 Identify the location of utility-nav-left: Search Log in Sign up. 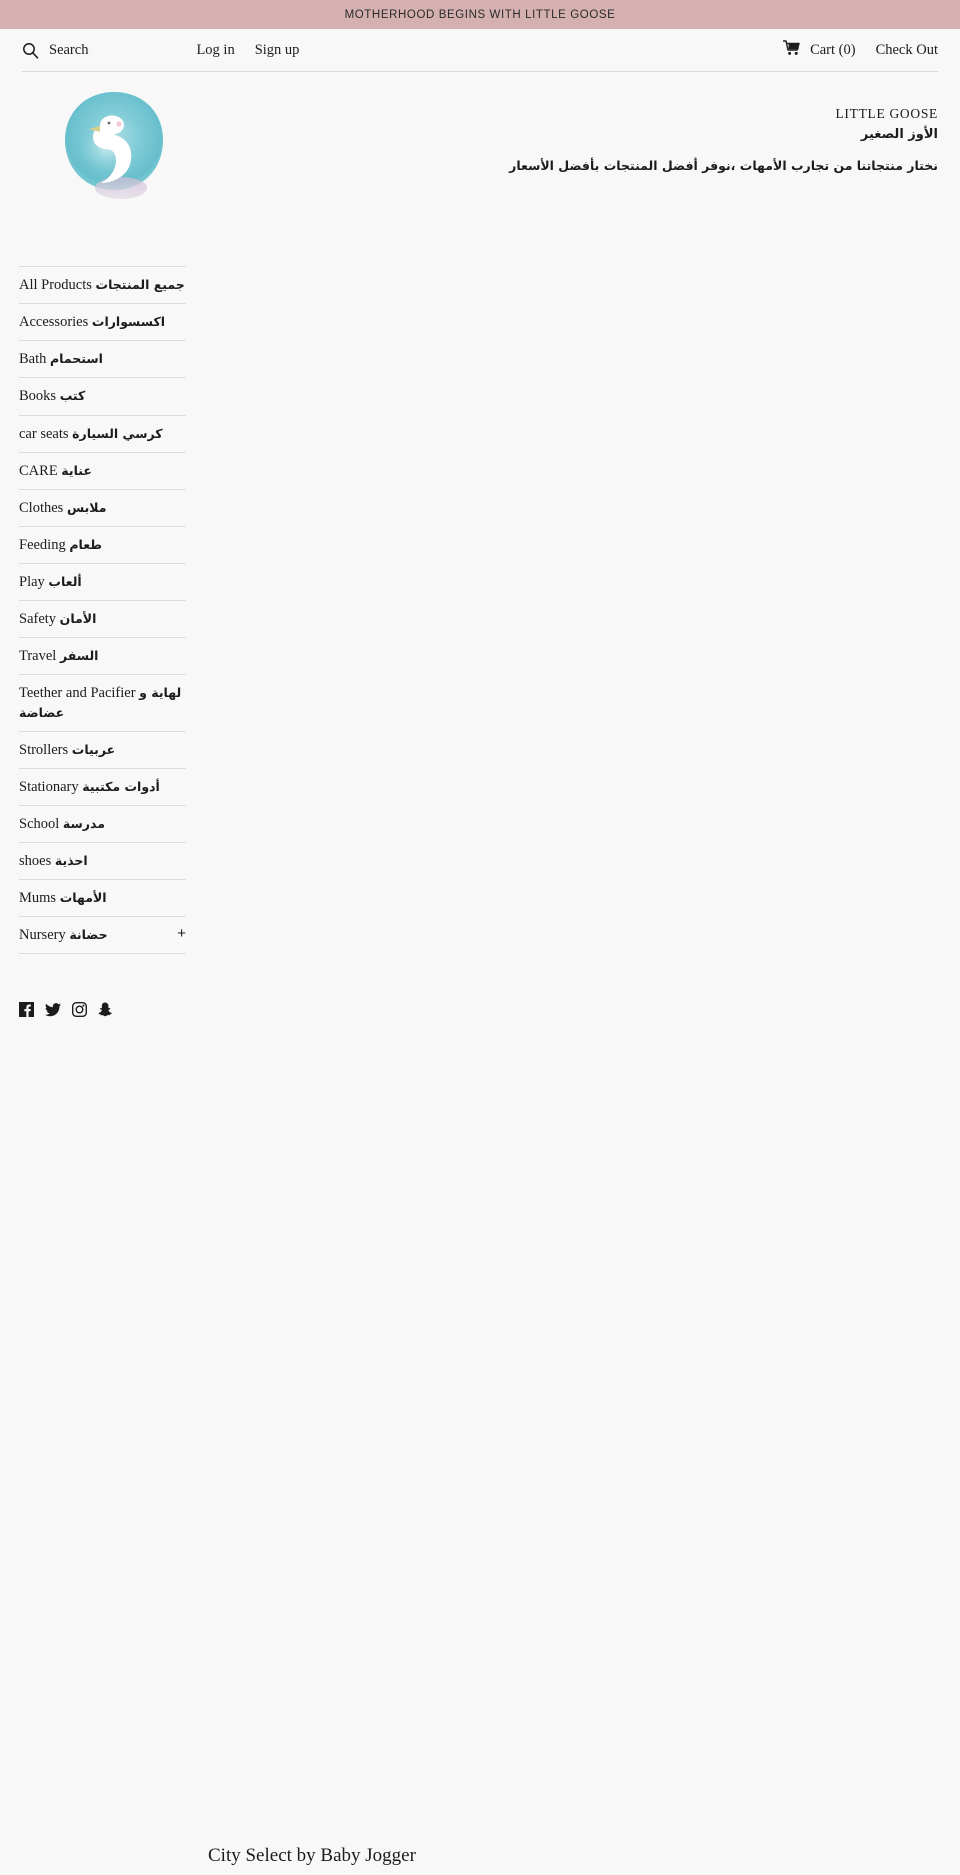
(160, 50).